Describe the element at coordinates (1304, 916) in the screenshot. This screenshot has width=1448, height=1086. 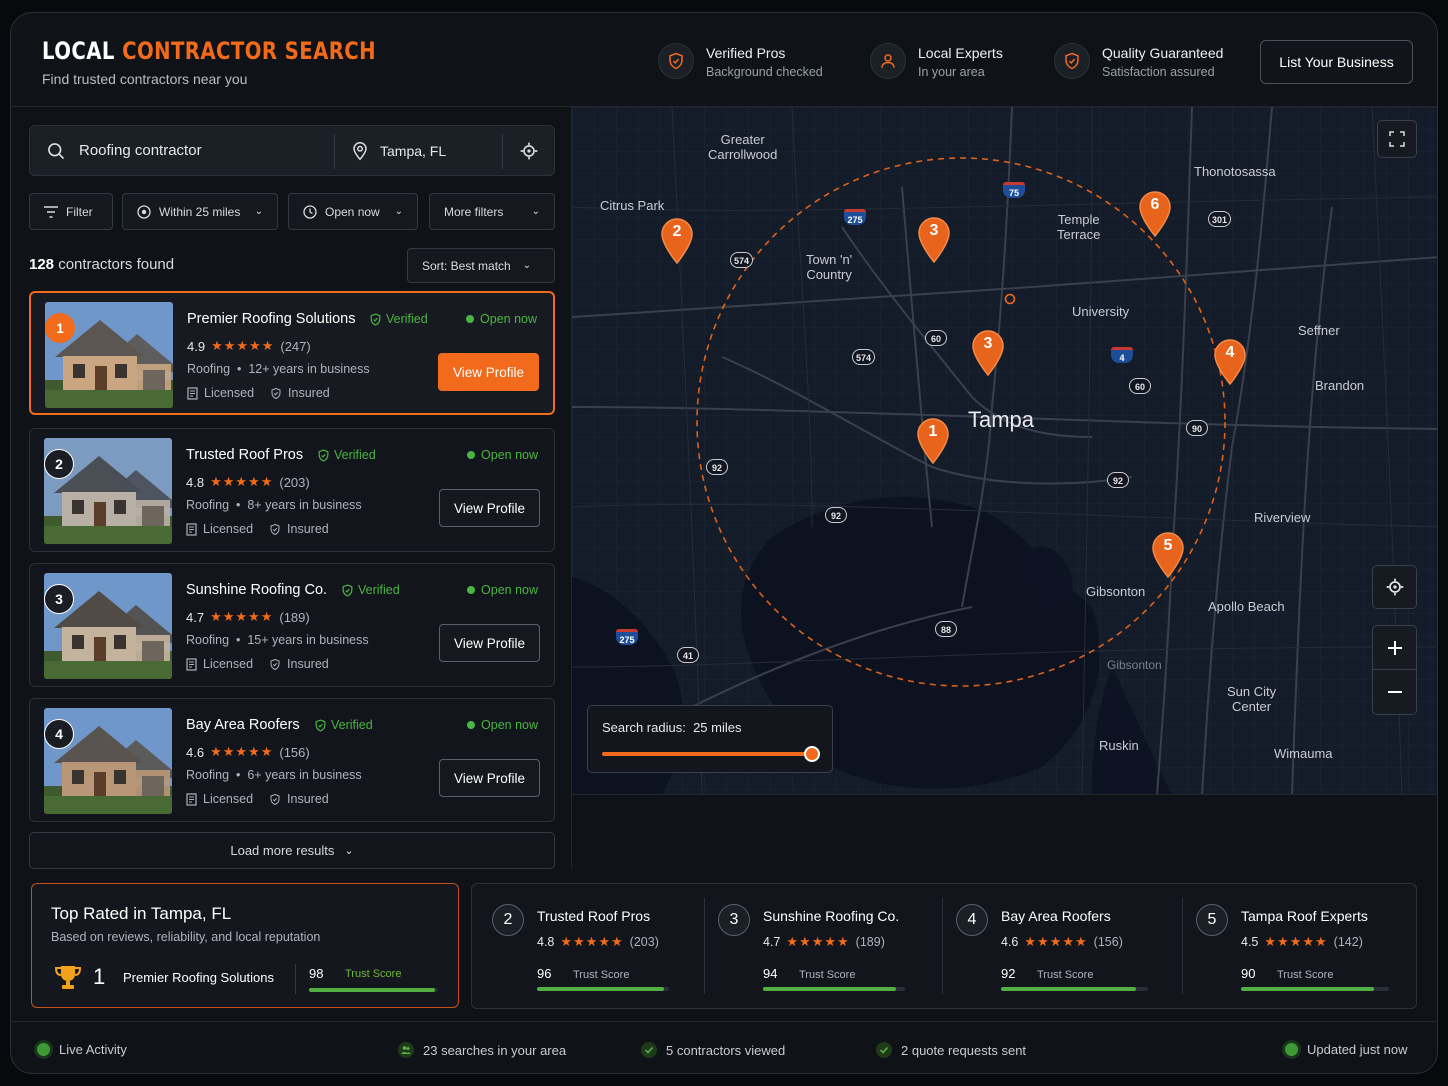
I see `contractor-name: Tampa Roof Experts` at that location.